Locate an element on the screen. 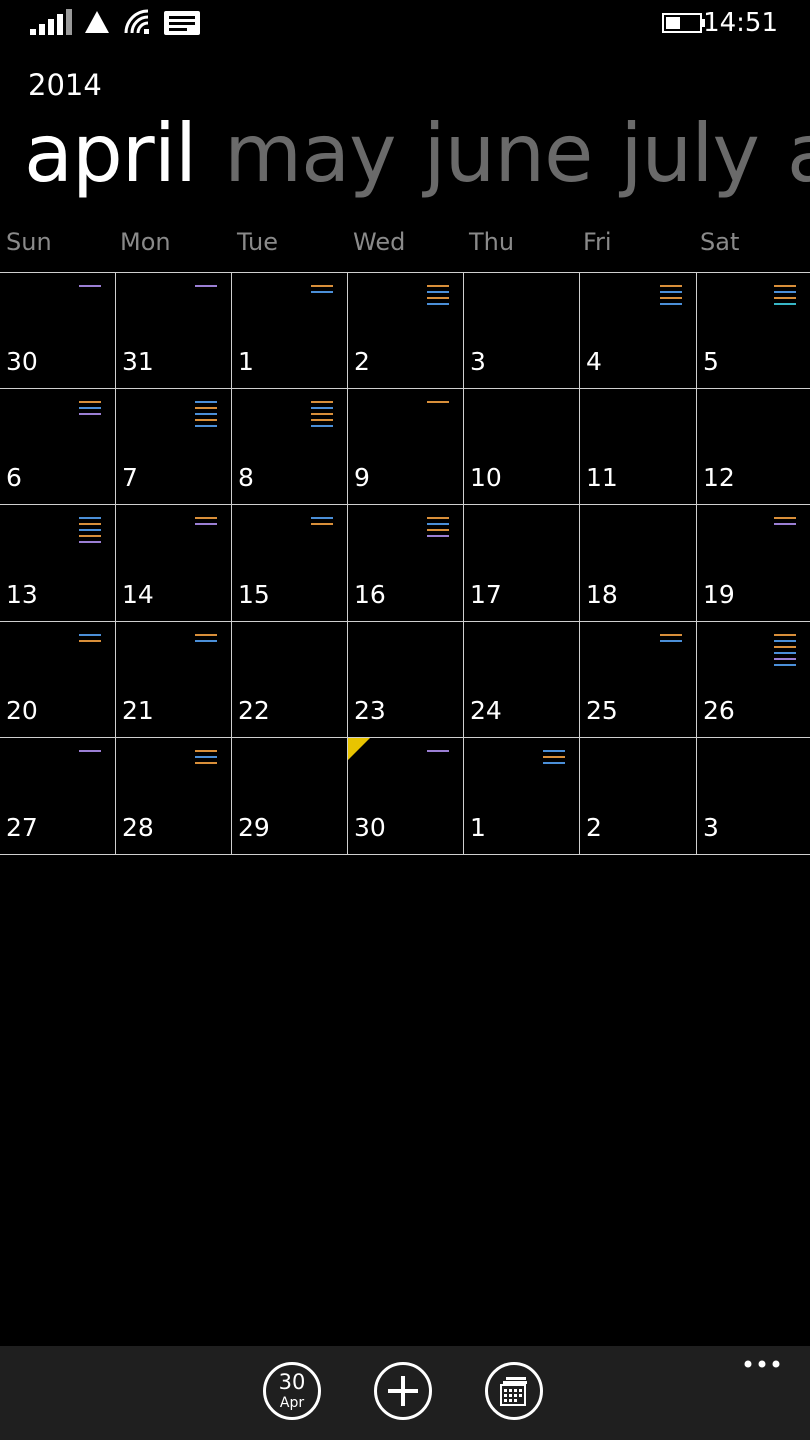  day-number: 11 is located at coordinates (602, 477).